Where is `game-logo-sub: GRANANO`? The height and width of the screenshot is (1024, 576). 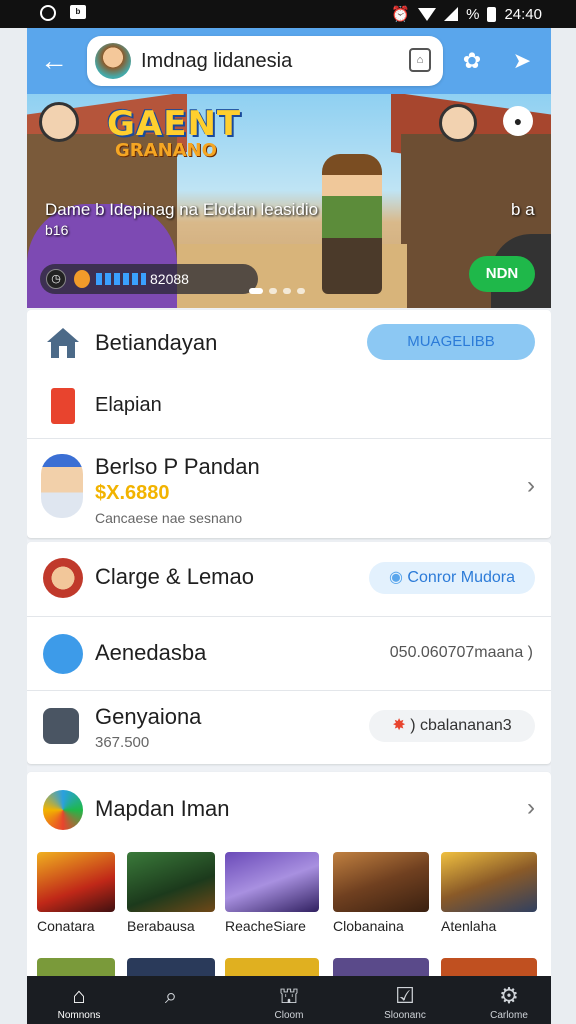 game-logo-sub: GRANANO is located at coordinates (166, 150).